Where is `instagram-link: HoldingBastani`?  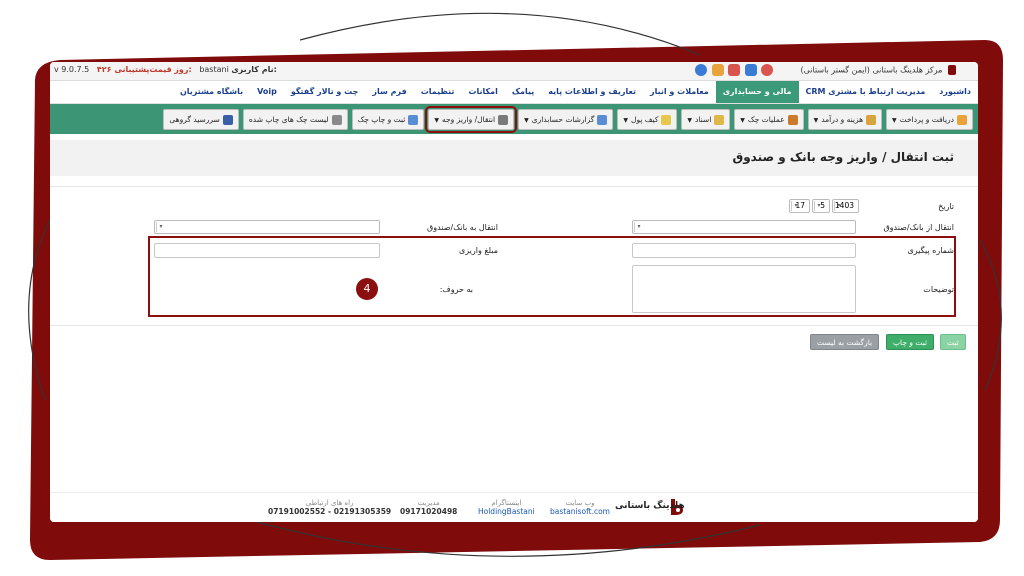
instagram-link: HoldingBastani is located at coordinates (506, 511).